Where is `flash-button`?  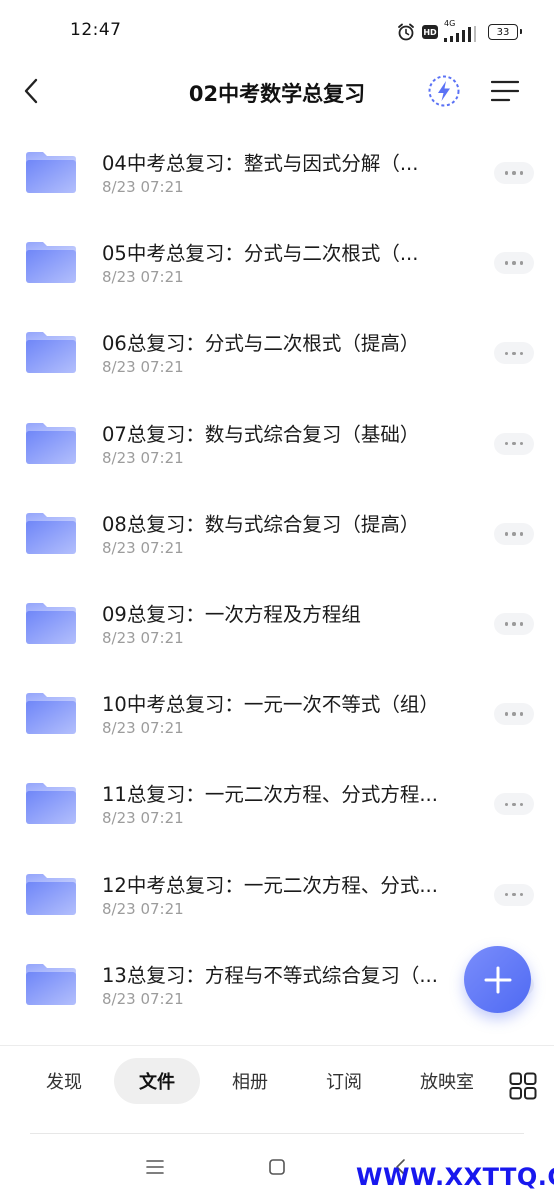
flash-button is located at coordinates (444, 91).